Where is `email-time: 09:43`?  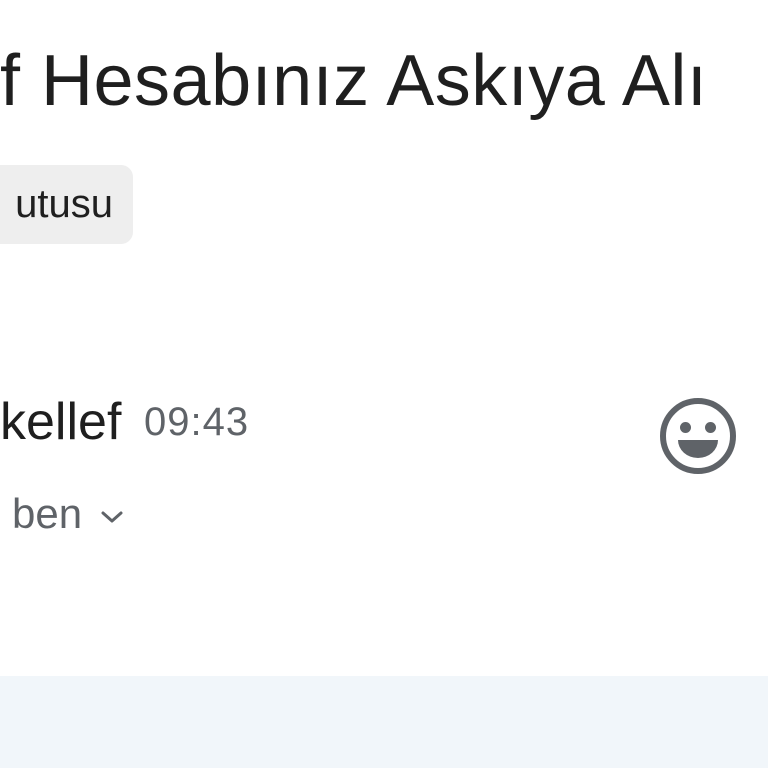 email-time: 09:43 is located at coordinates (197, 422).